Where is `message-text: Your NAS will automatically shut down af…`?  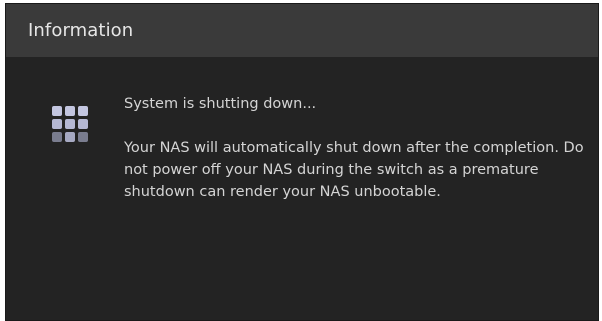 message-text: Your NAS will automatically shut down af… is located at coordinates (354, 170).